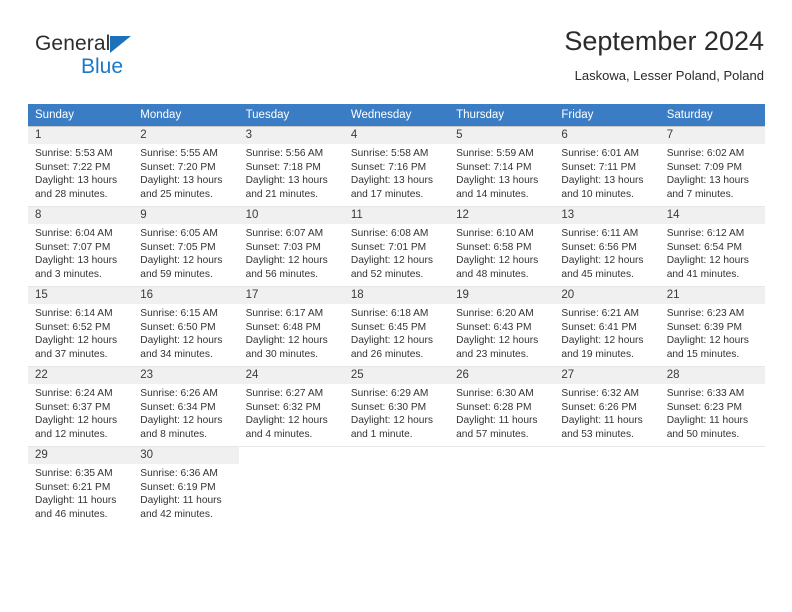 This screenshot has width=792, height=612. Describe the element at coordinates (704, 167) in the screenshot. I see `sunset-time: Sunset: 7:09 PM` at that location.